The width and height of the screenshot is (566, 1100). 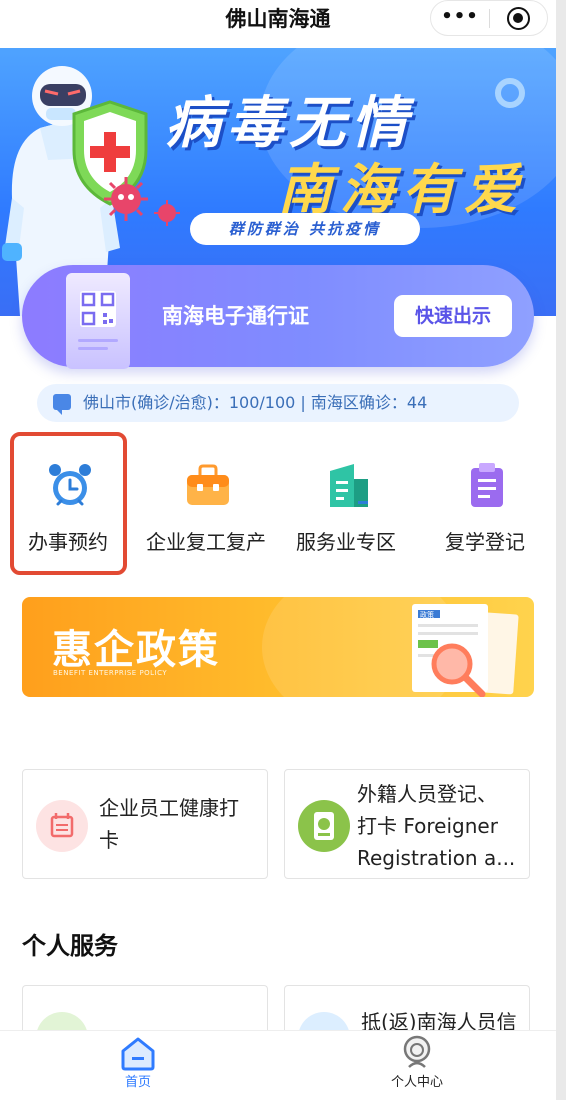 I want to click on passport-icon, so click(x=324, y=826).